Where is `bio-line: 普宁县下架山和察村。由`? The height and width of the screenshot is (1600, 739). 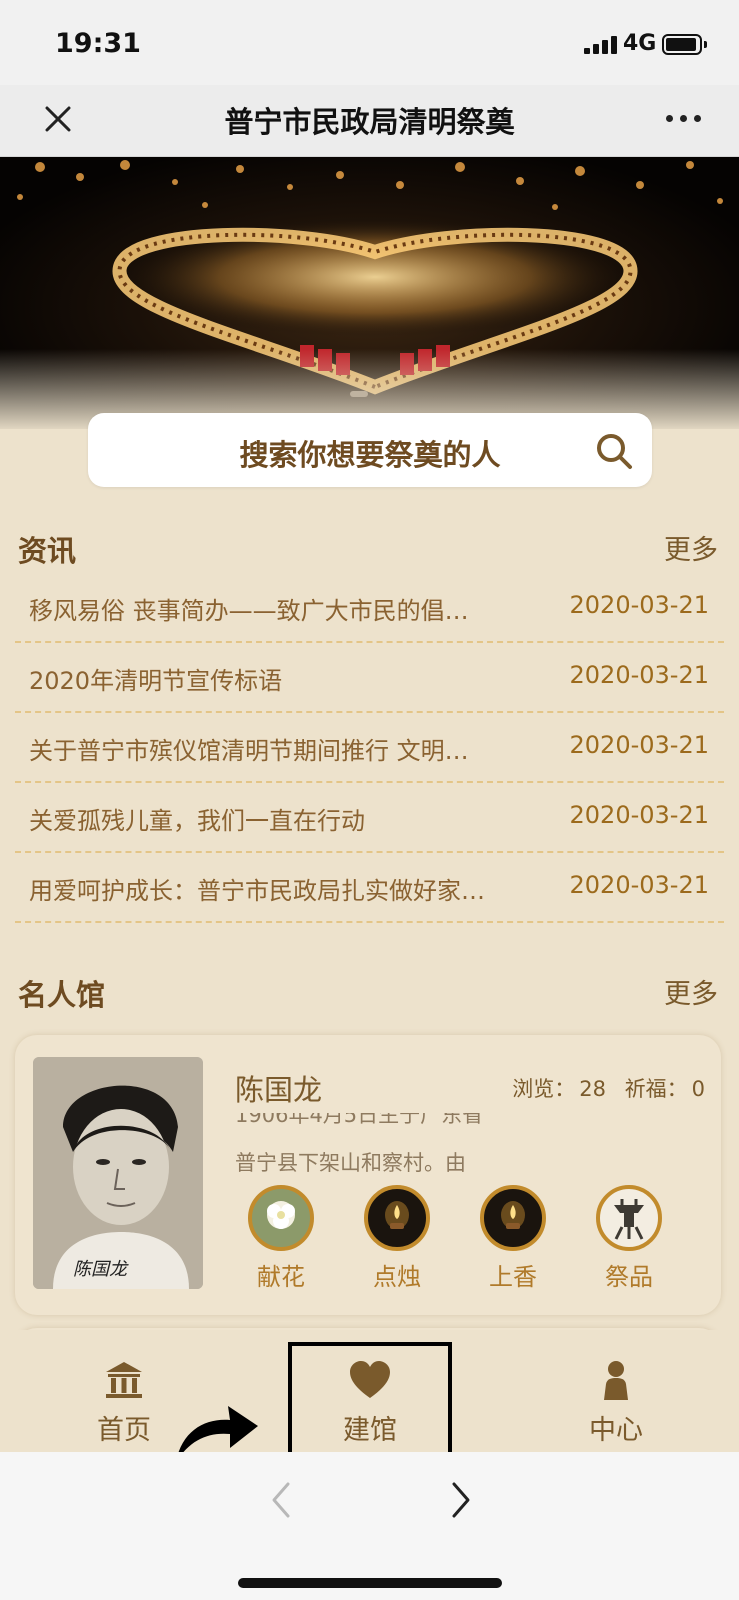 bio-line: 普宁县下架山和察村。由 is located at coordinates (350, 1163).